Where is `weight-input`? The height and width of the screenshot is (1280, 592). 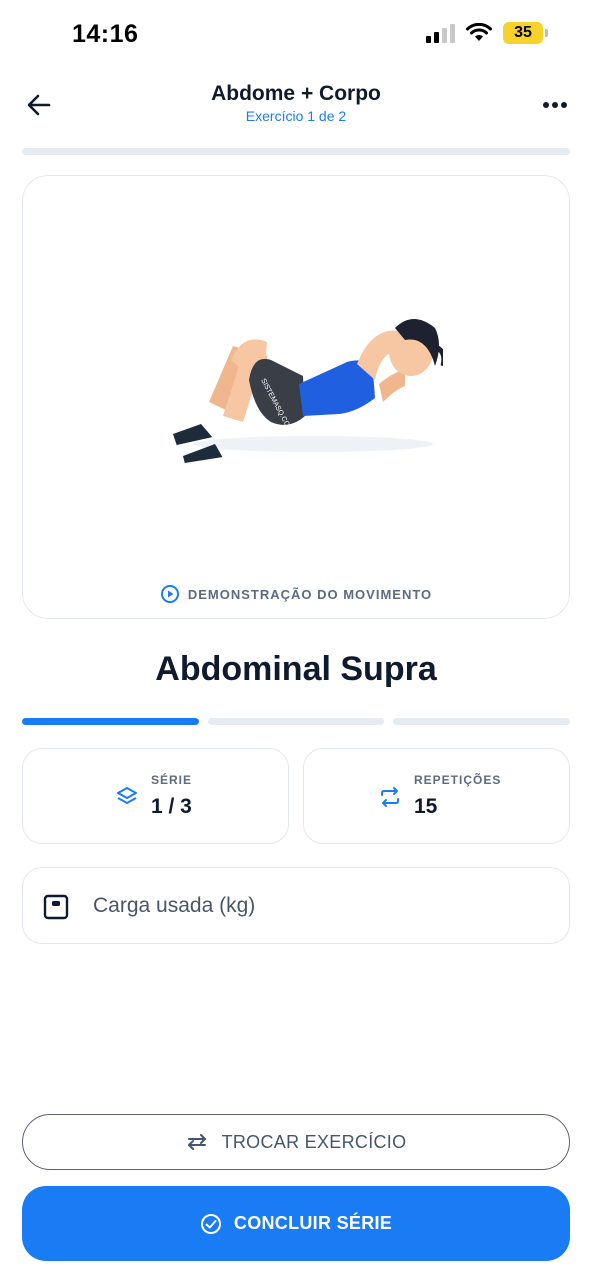
weight-input is located at coordinates (318, 906).